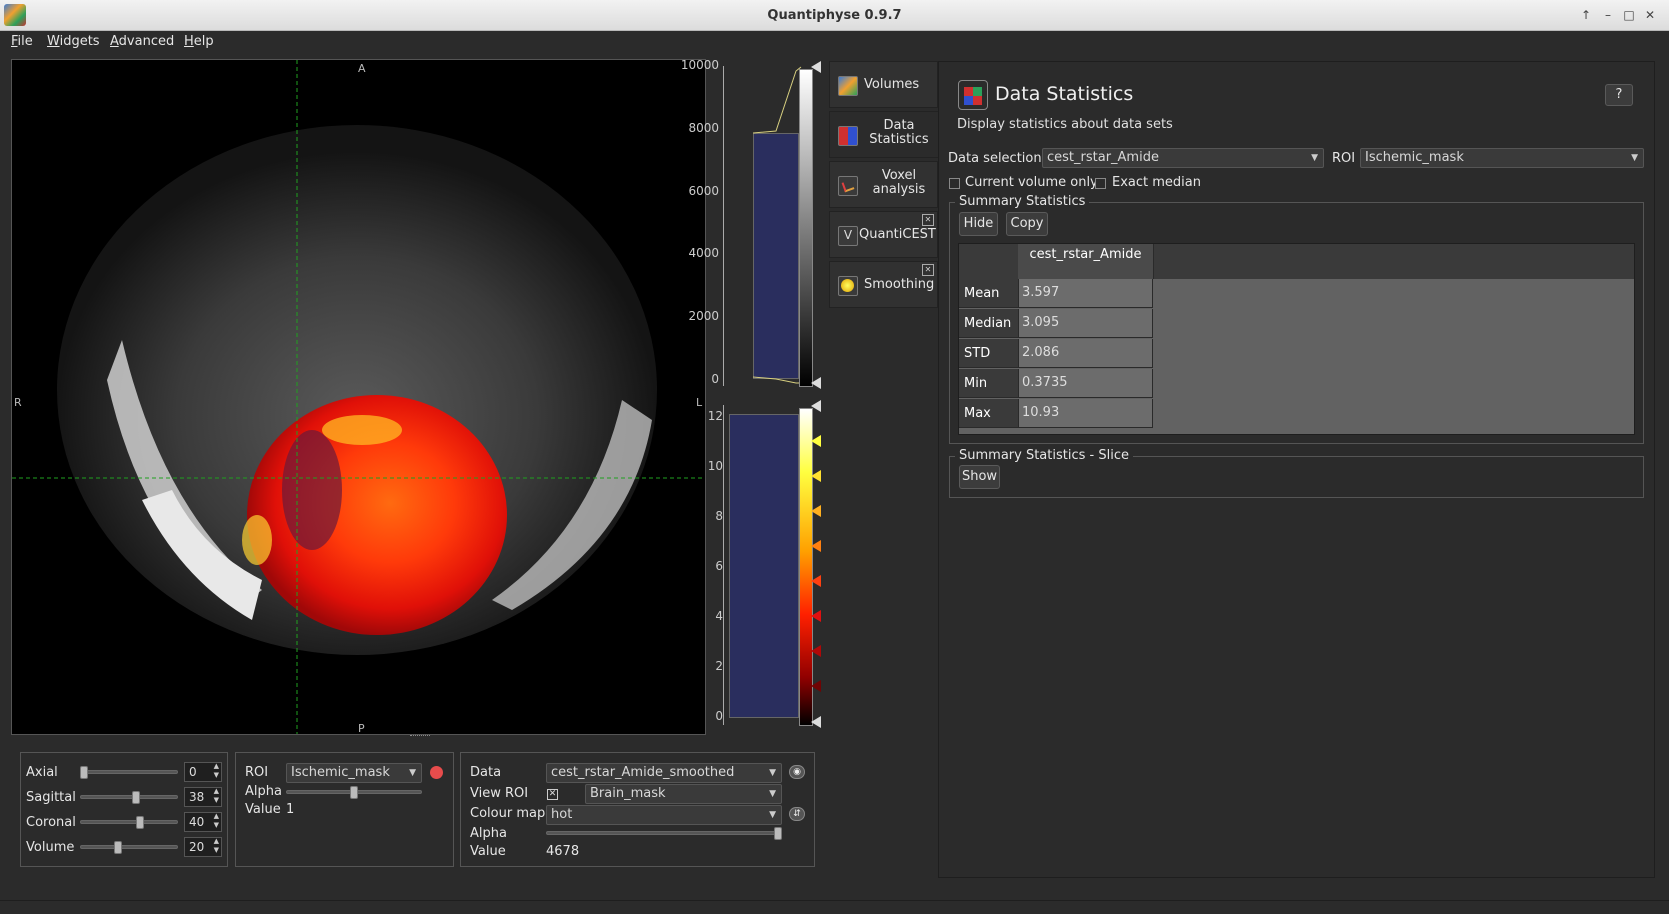 This screenshot has height=914, width=1669. Describe the element at coordinates (50, 847) in the screenshot. I see `volume-label: Volume` at that location.